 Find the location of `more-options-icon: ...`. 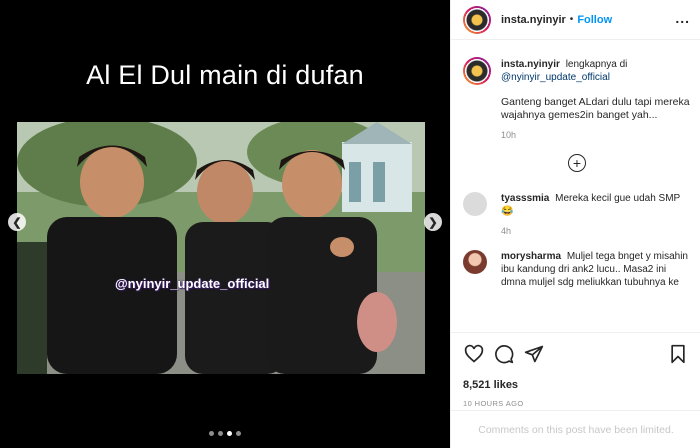

more-options-icon: ... is located at coordinates (682, 18).